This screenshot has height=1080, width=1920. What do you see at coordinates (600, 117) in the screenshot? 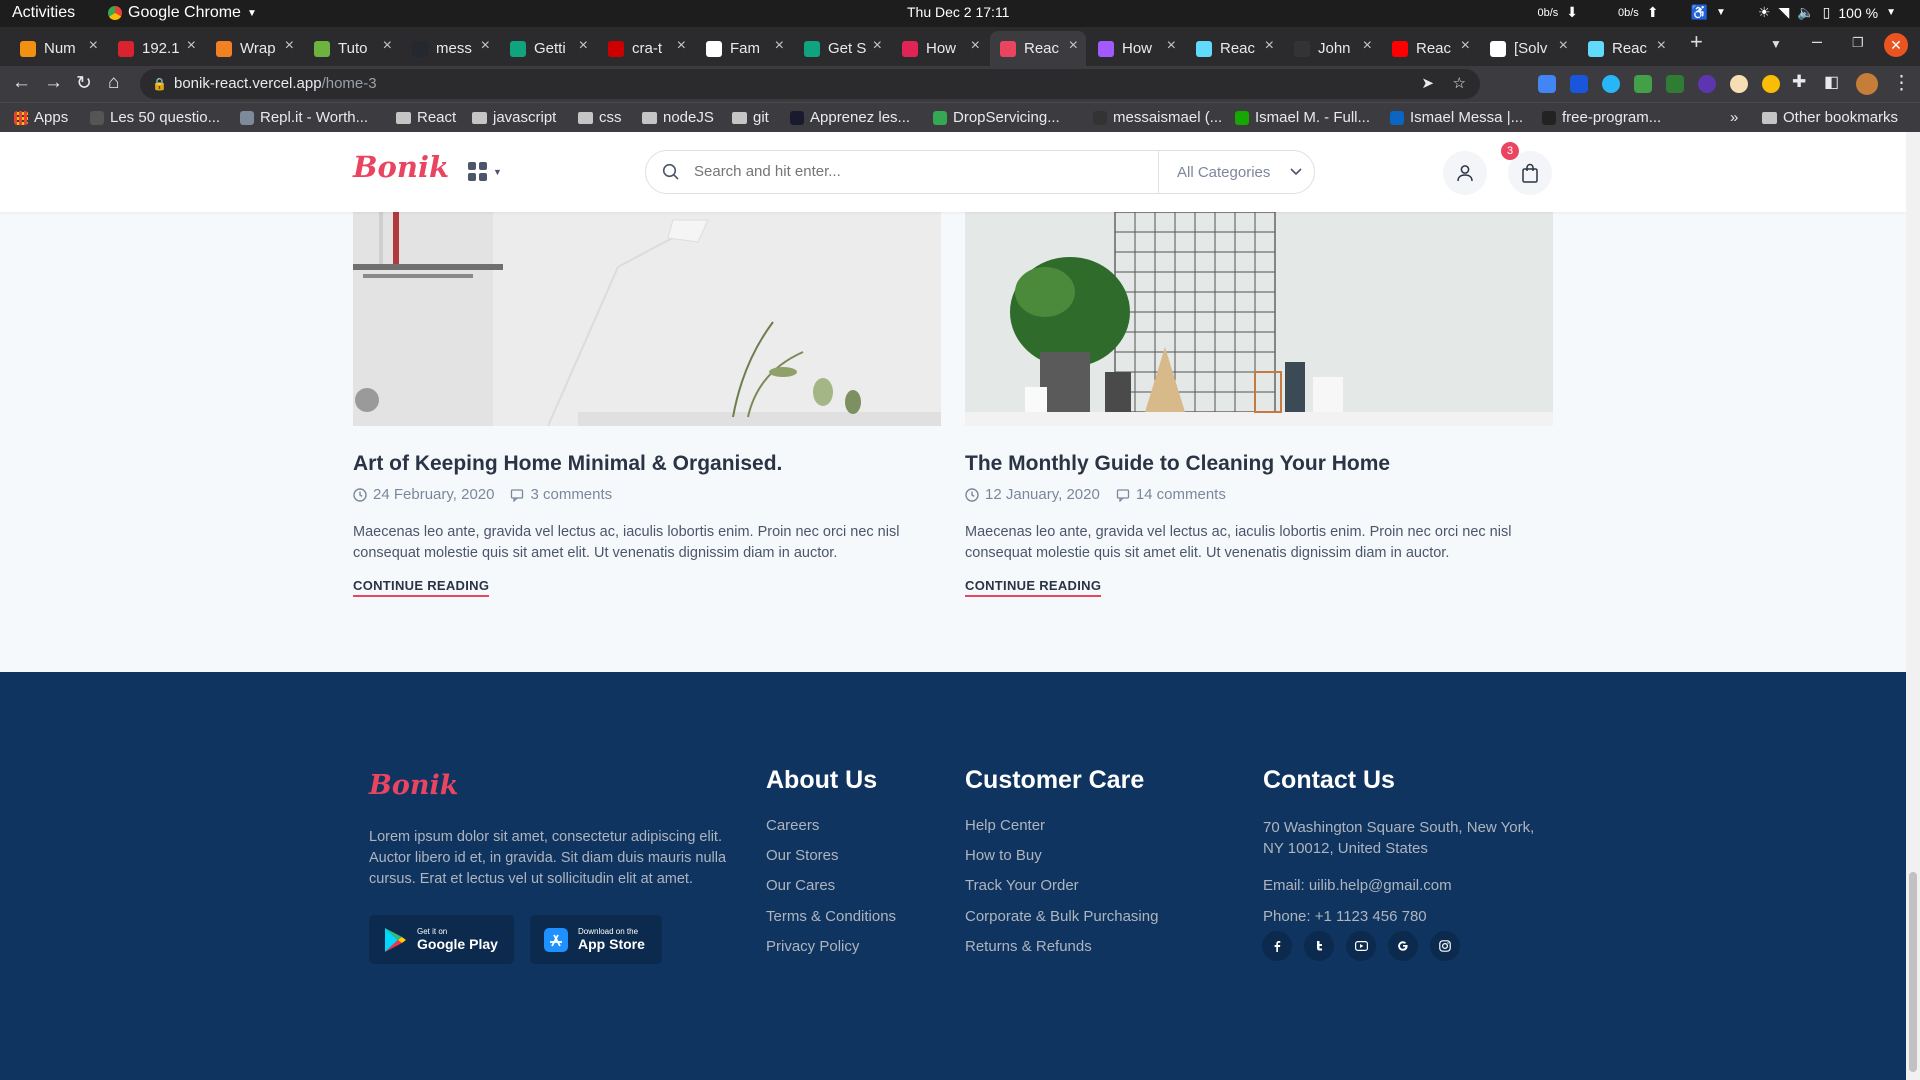
I see `bookmark-item: css` at bounding box center [600, 117].